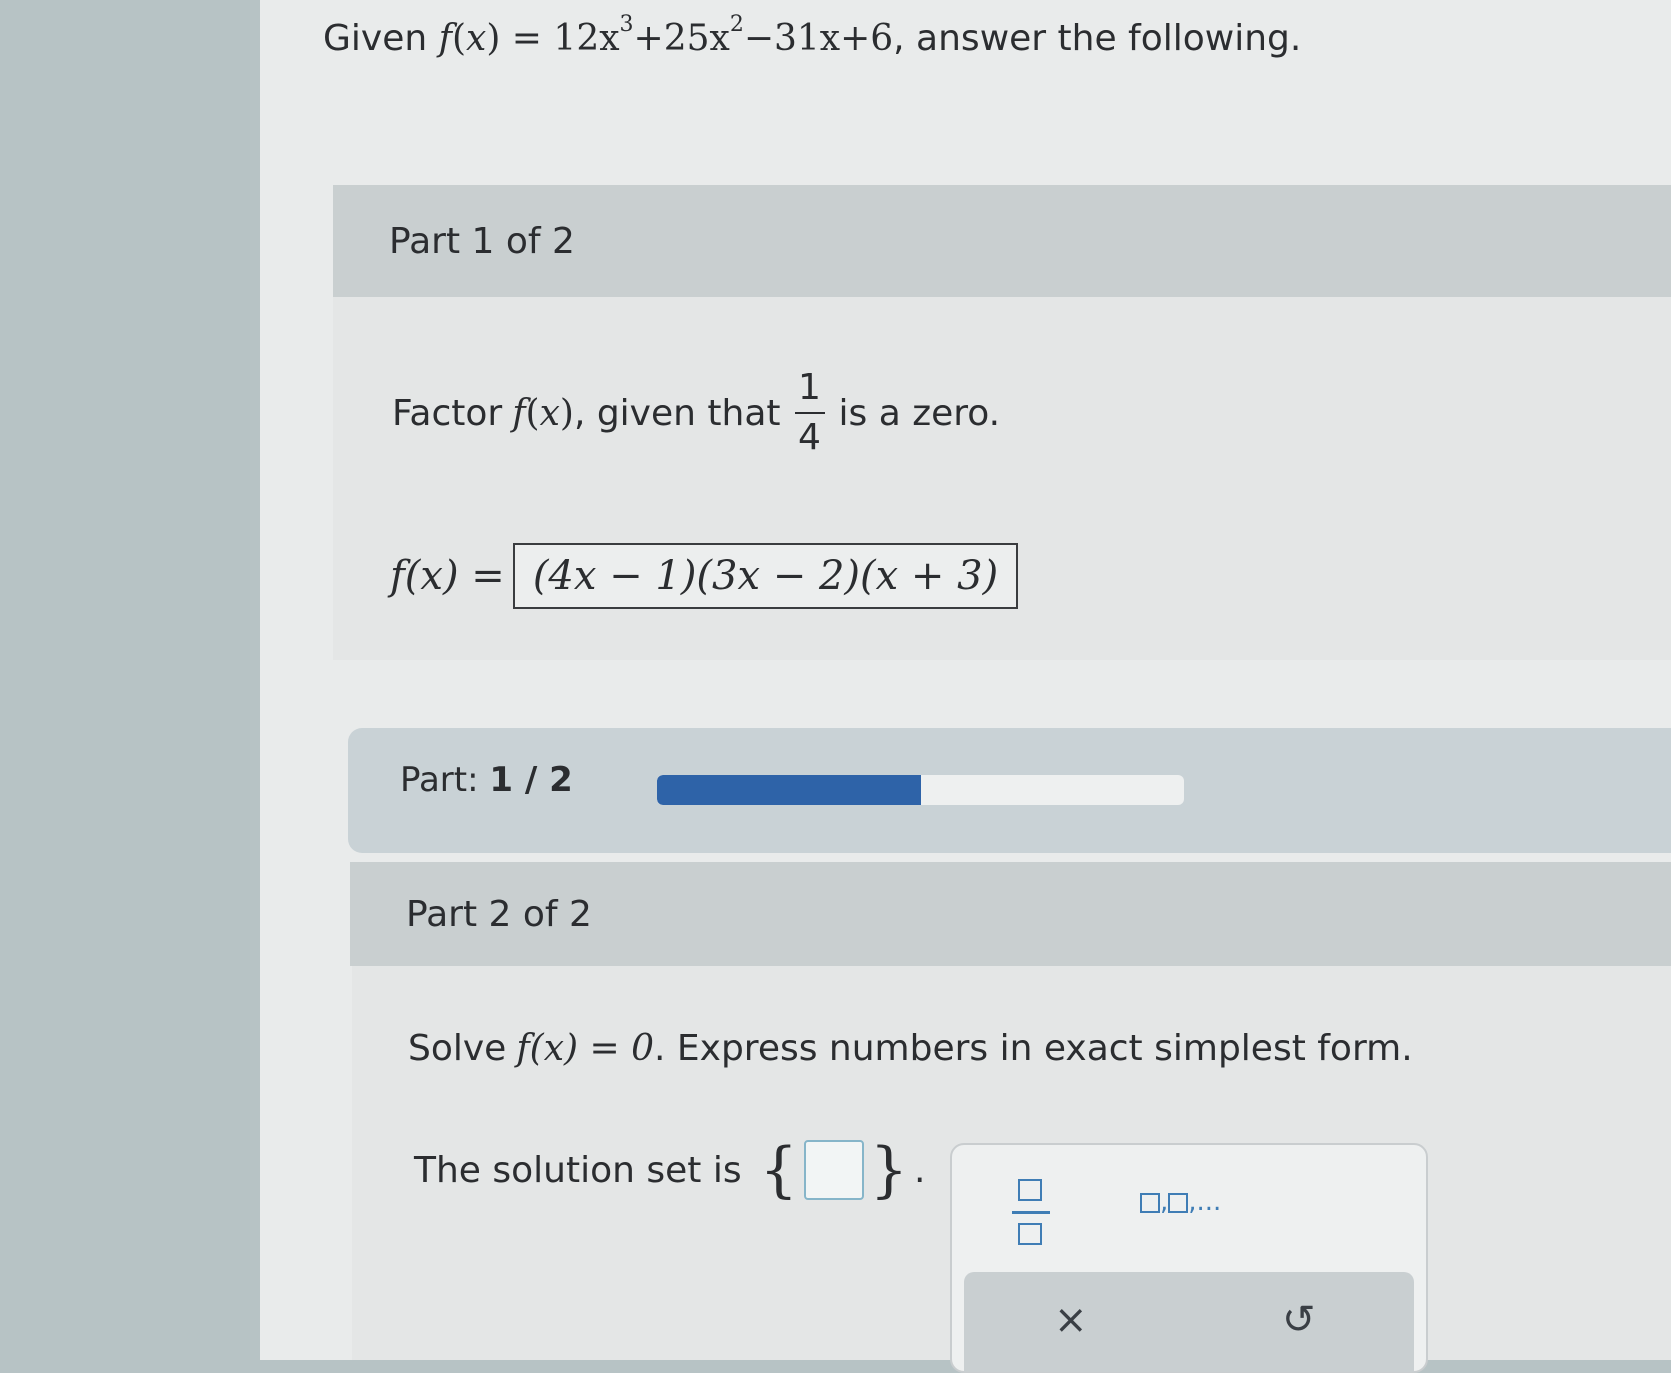  I want to click on part1-function: f(x), so click(543, 413).